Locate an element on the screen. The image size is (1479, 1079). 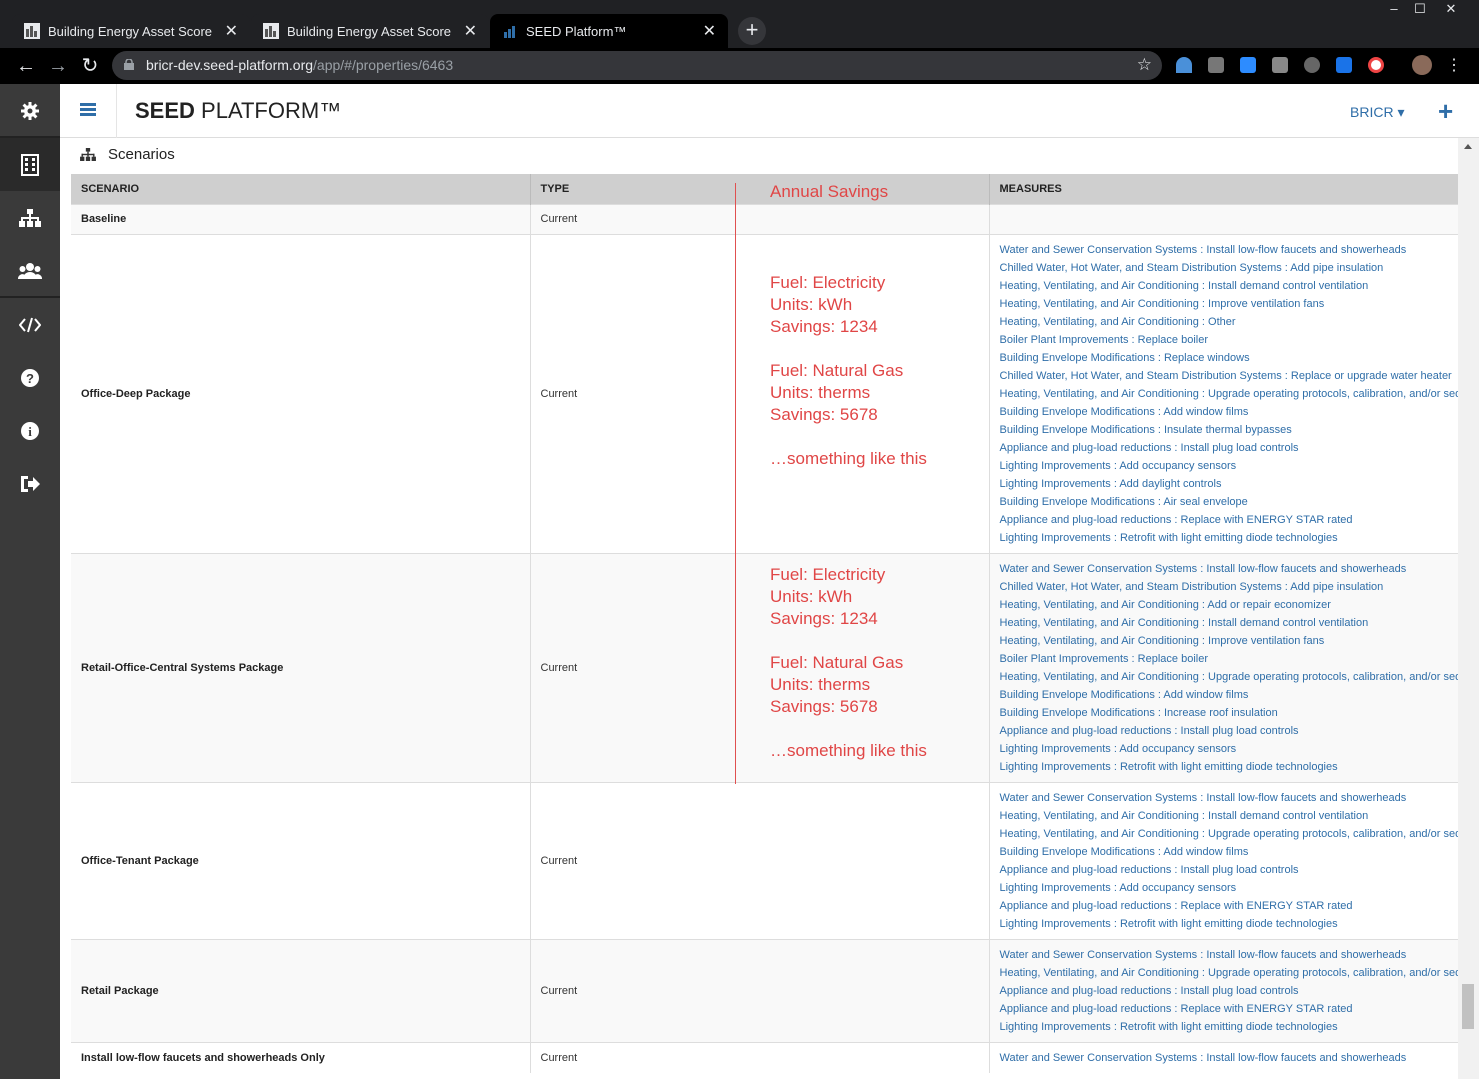
measures-column-header: MEASURES is located at coordinates (1223, 189).